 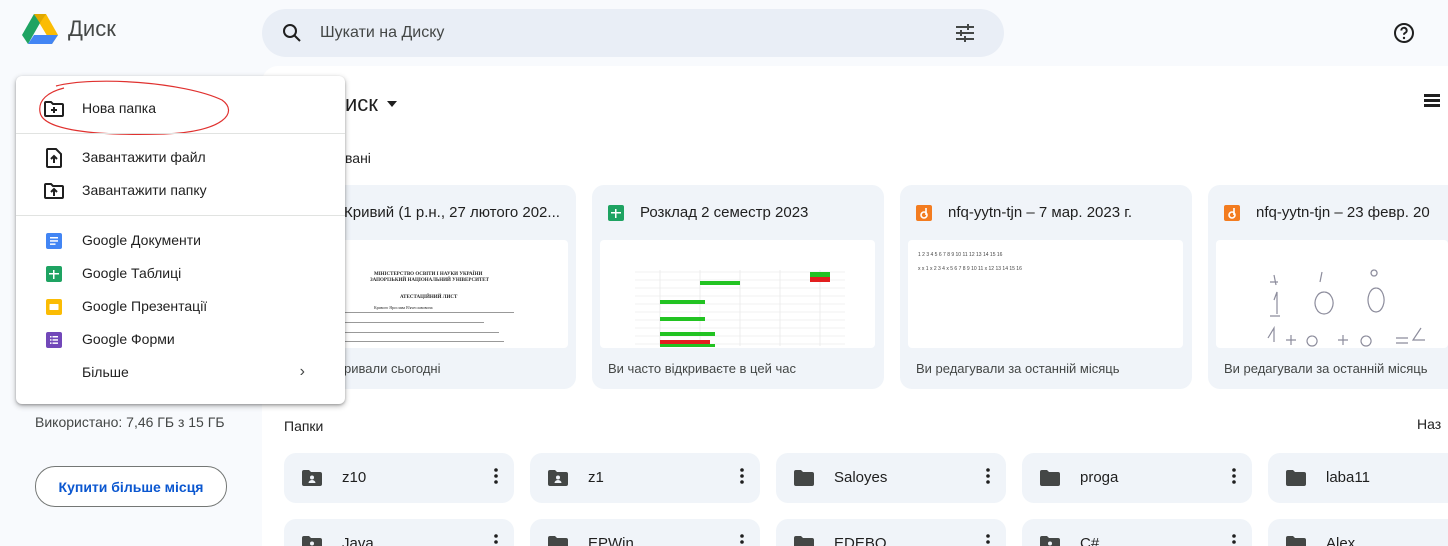 What do you see at coordinates (144, 157) in the screenshot?
I see `menu-label: Завантажити файл` at bounding box center [144, 157].